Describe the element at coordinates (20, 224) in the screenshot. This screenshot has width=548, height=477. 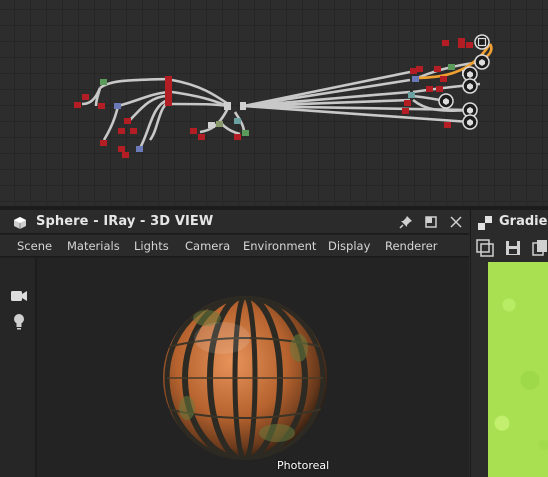
I see `cube-icon` at that location.